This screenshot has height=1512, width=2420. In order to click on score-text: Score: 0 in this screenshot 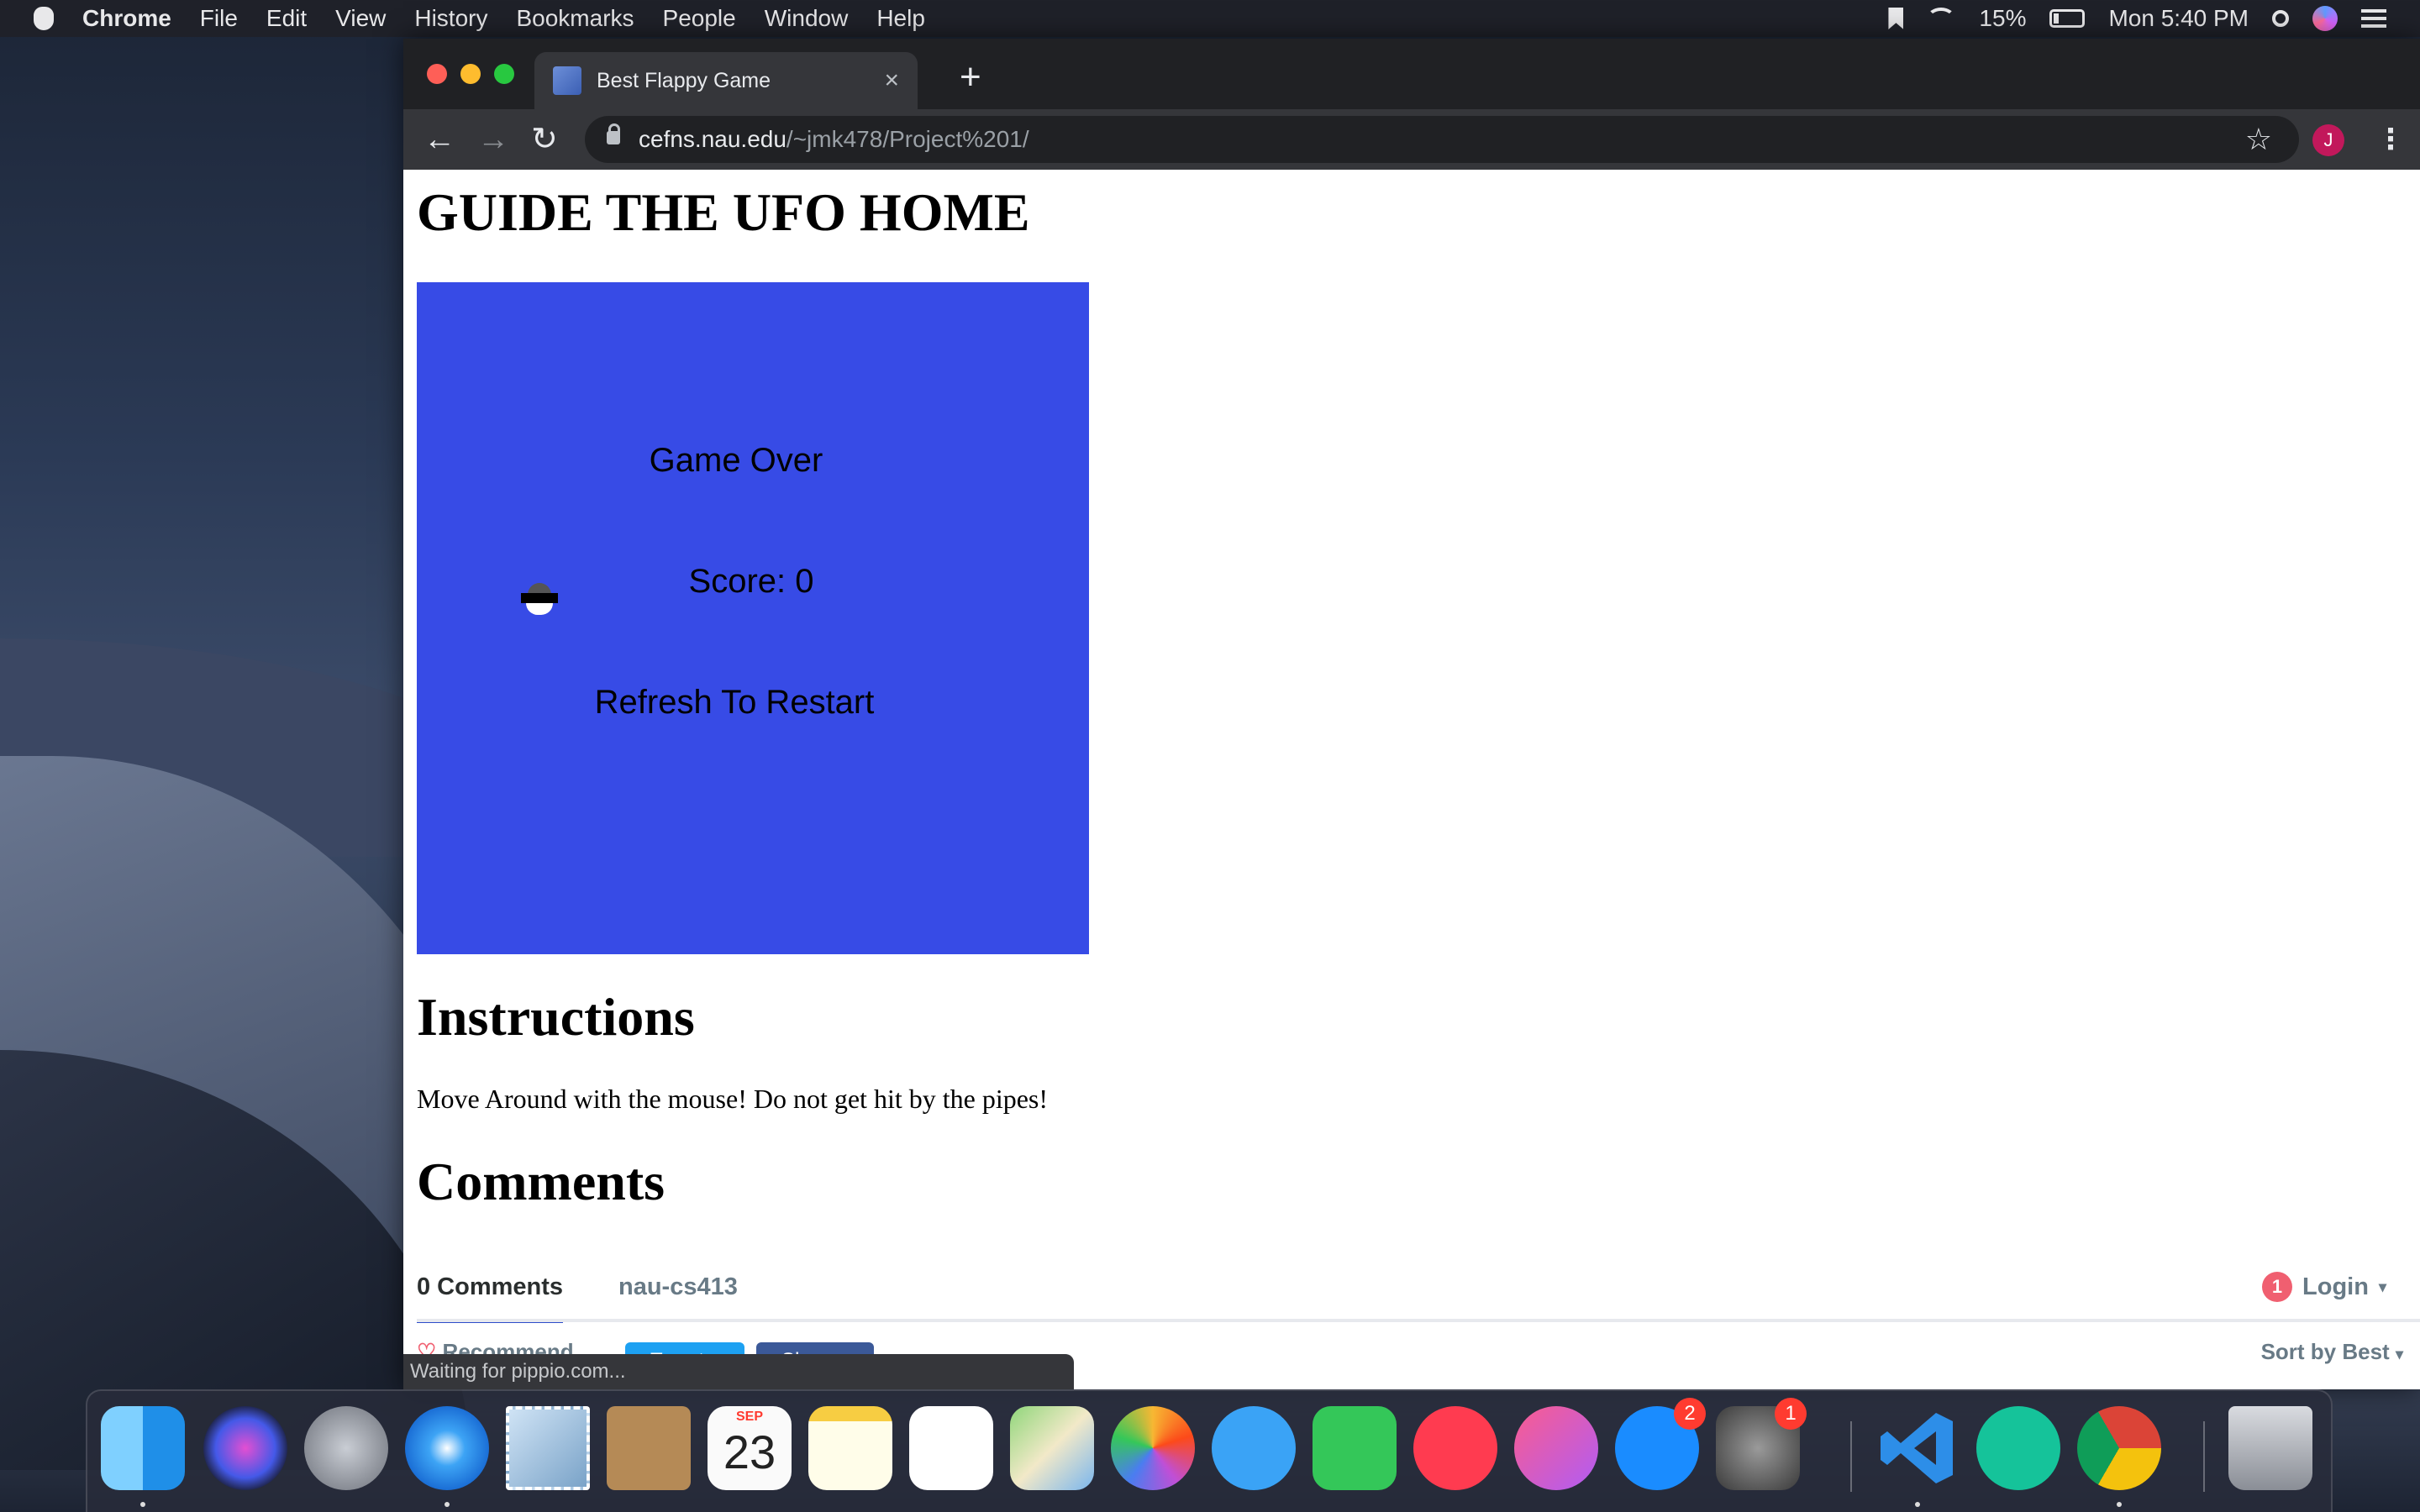, I will do `click(751, 581)`.